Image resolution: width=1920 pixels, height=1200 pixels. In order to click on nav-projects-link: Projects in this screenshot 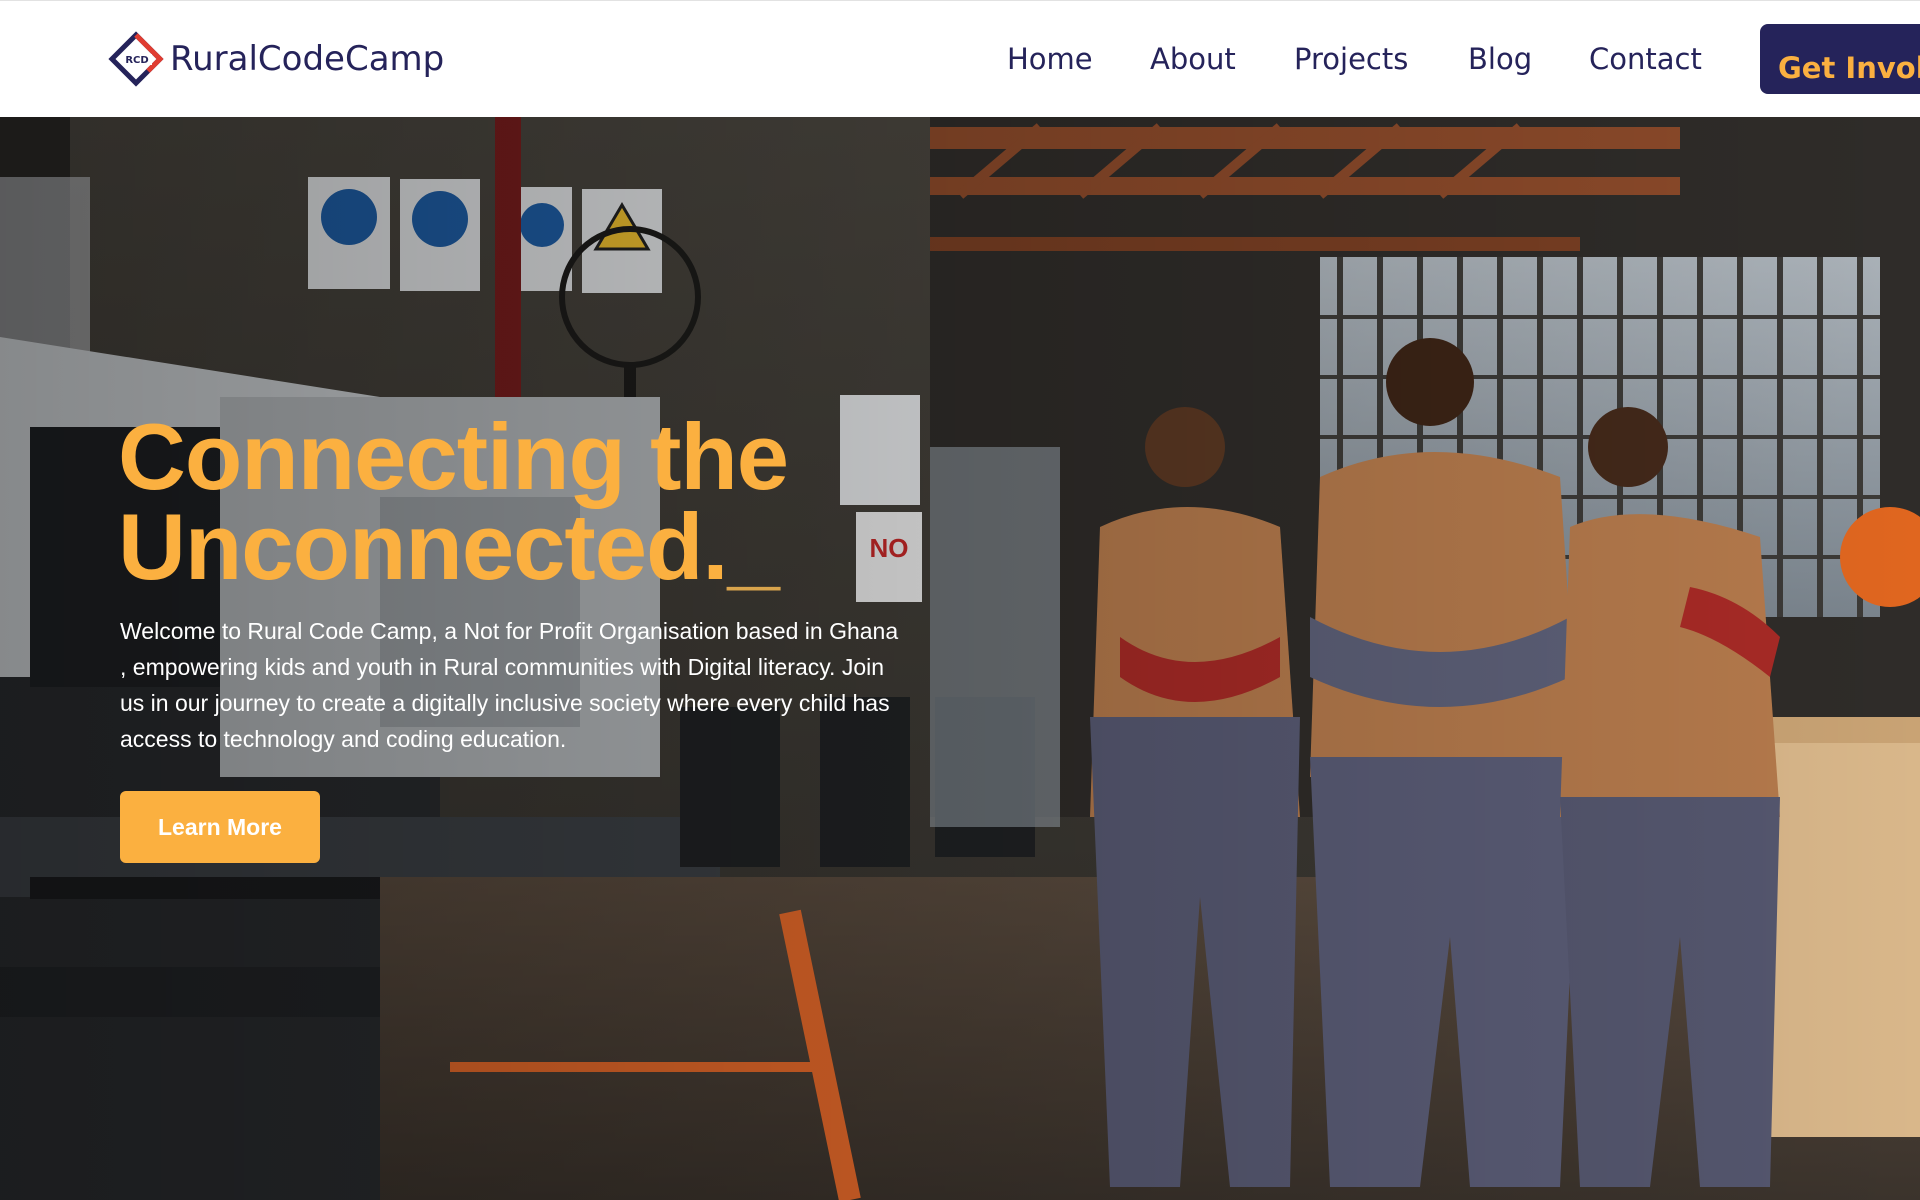, I will do `click(1351, 59)`.